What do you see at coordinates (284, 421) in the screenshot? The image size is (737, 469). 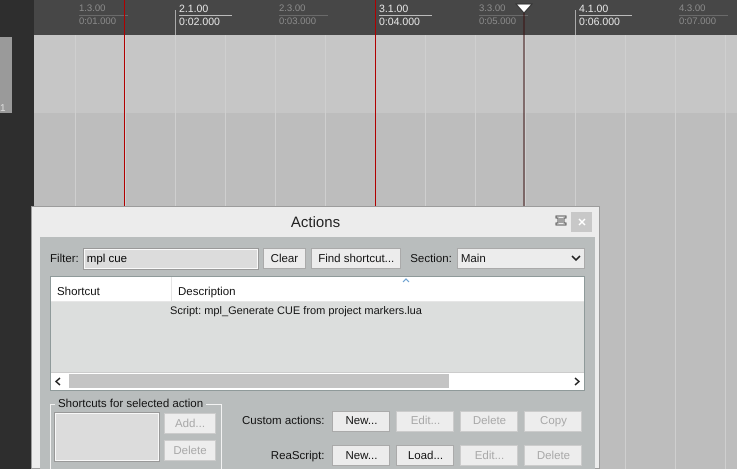 I see `row-label: Custom actions:` at bounding box center [284, 421].